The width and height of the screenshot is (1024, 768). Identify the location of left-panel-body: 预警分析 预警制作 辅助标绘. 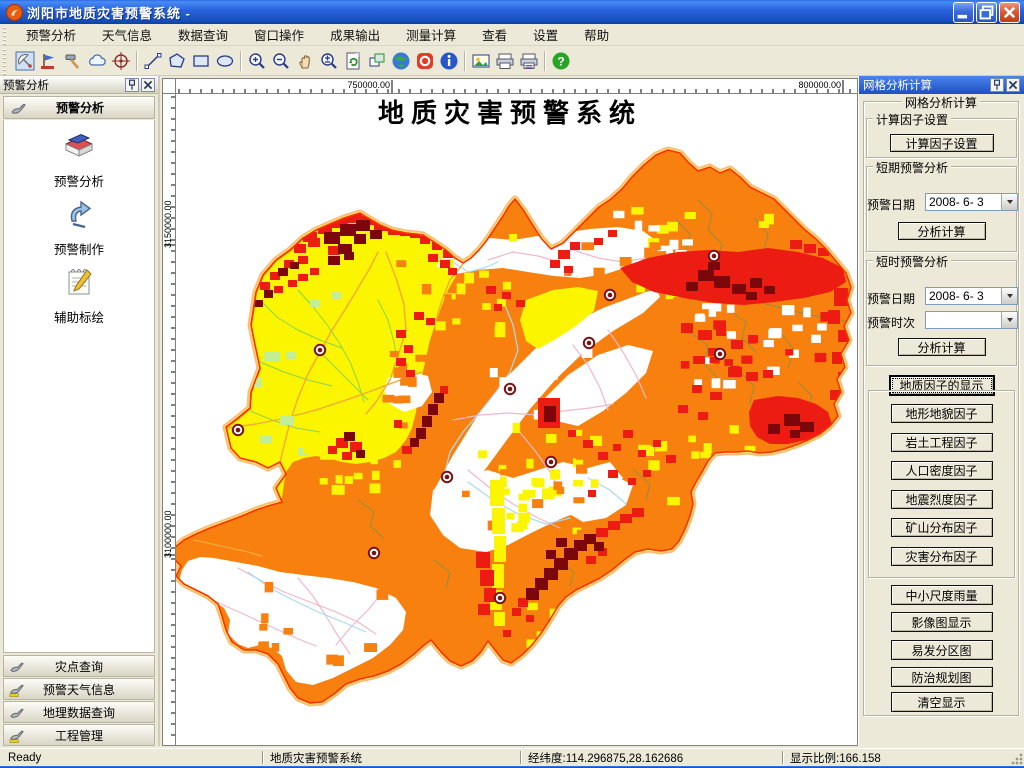
(79, 386).